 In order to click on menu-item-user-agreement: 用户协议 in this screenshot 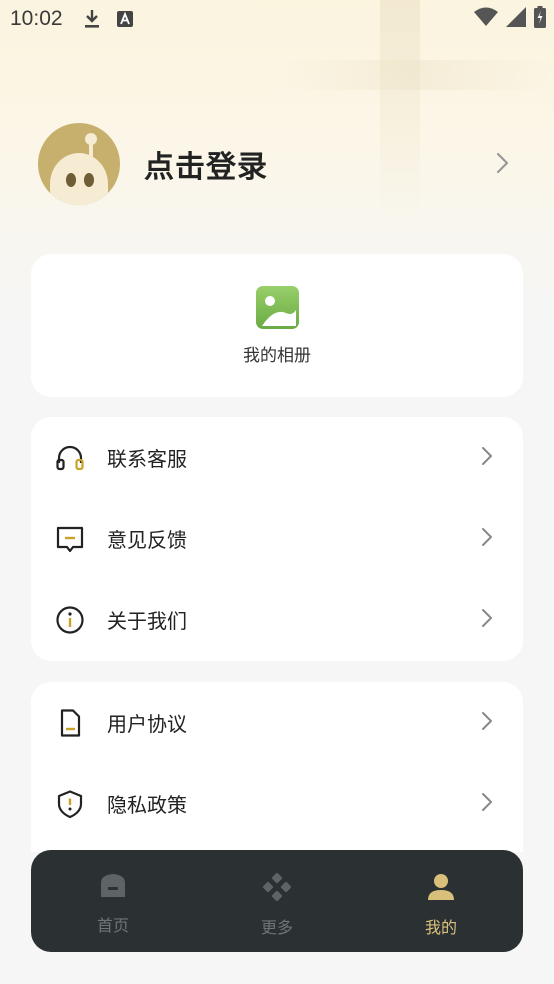, I will do `click(277, 722)`.